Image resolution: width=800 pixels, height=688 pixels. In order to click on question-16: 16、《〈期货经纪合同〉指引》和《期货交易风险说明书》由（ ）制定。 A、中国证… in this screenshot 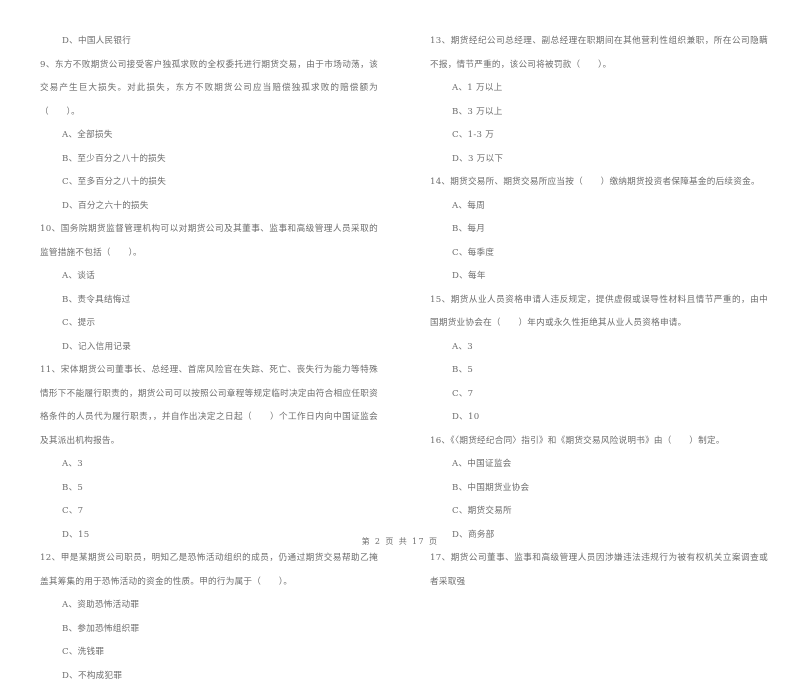, I will do `click(599, 489)`.